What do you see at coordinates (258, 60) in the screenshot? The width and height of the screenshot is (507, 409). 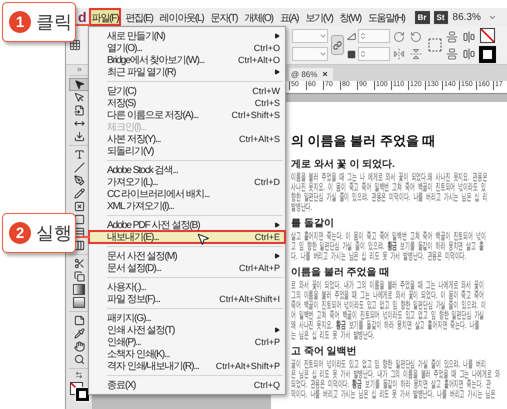 I see `shortcut-text: Ctrl+Alt+O` at bounding box center [258, 60].